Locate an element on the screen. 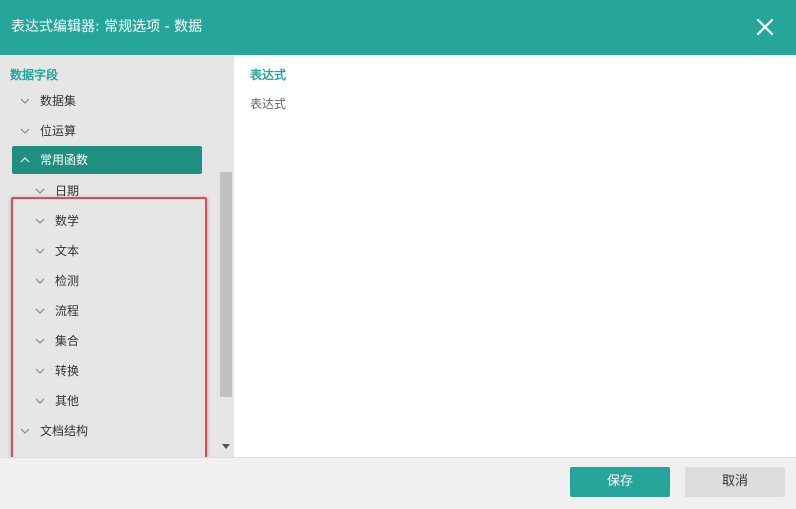  tree-item-label: 转换 is located at coordinates (67, 371).